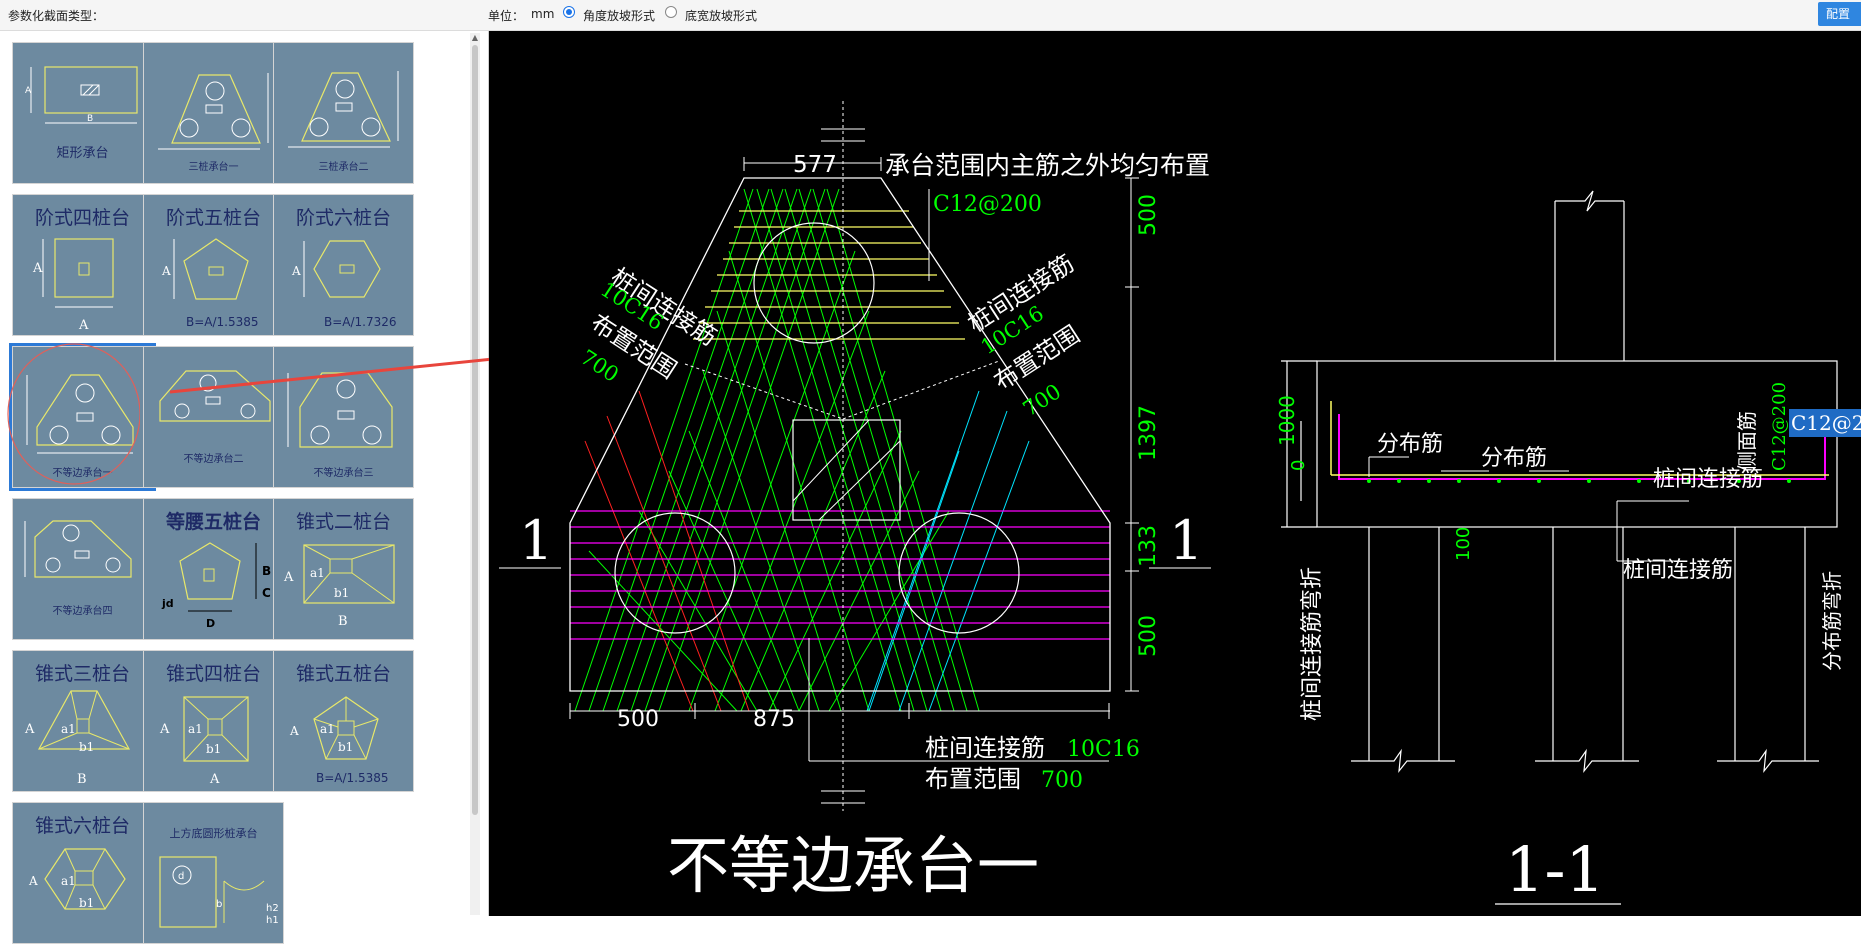 Image resolution: width=1861 pixels, height=944 pixels. What do you see at coordinates (272, 920) in the screenshot?
I see `svg-text: h1` at bounding box center [272, 920].